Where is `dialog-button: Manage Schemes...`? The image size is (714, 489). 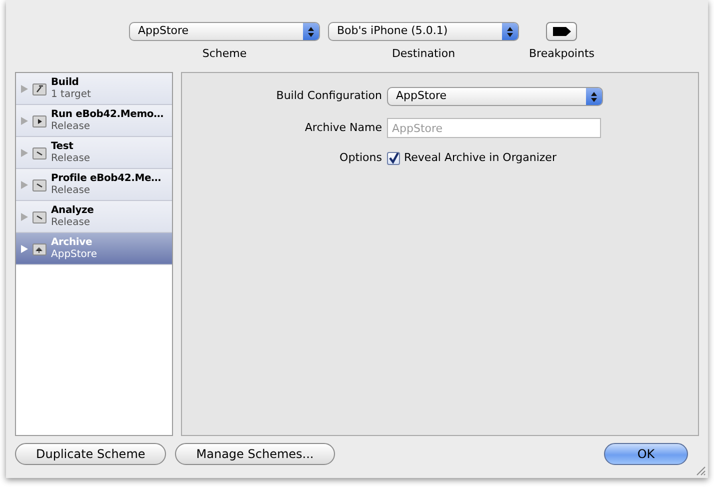 dialog-button: Manage Schemes... is located at coordinates (255, 454).